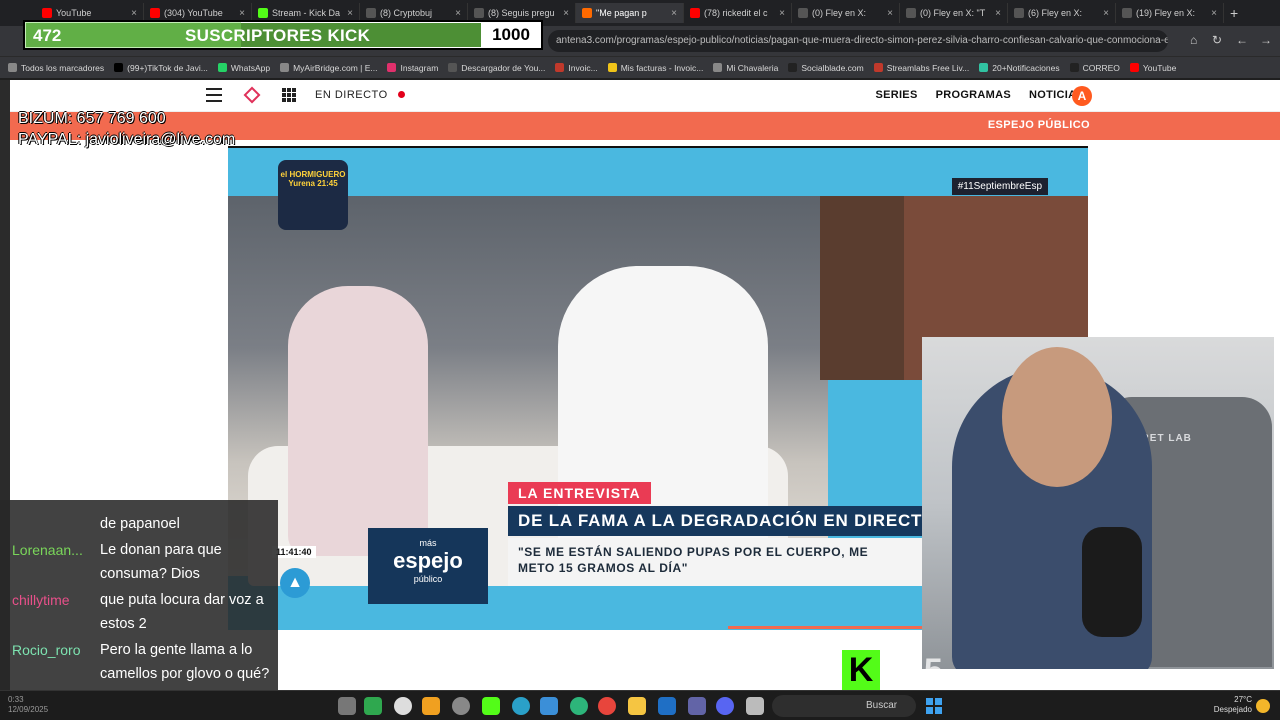 The width and height of the screenshot is (1280, 720). I want to click on browser-tab: (78) rickedit el c ×, so click(738, 13).